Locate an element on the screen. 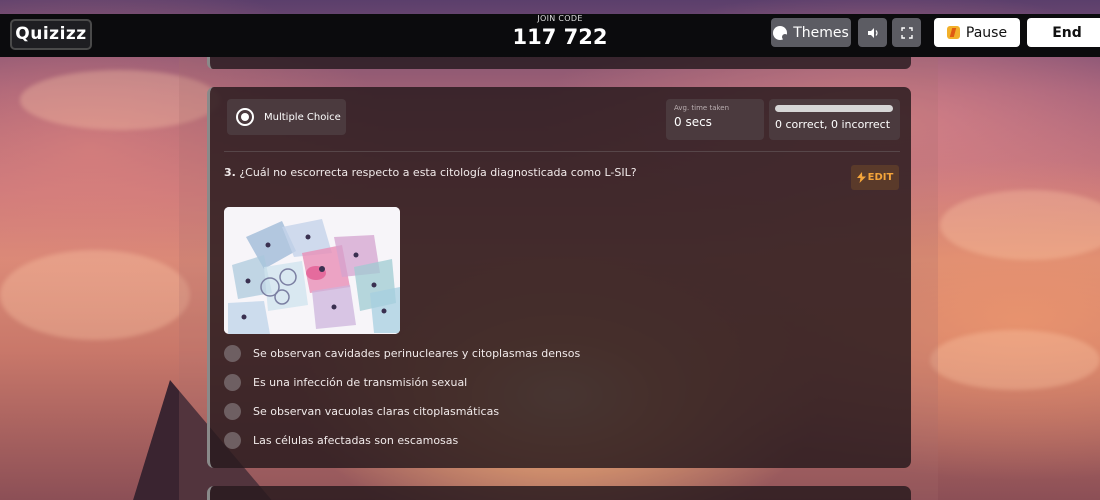 This screenshot has height=500, width=1100. sound-button is located at coordinates (872, 32).